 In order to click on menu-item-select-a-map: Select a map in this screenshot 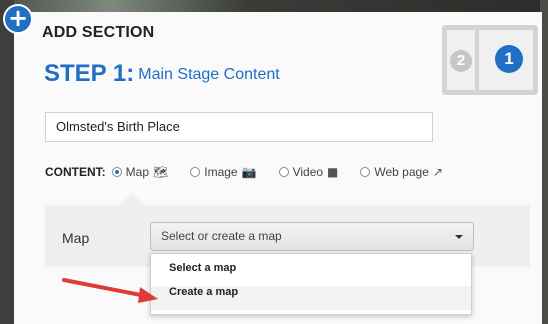, I will do `click(311, 274)`.